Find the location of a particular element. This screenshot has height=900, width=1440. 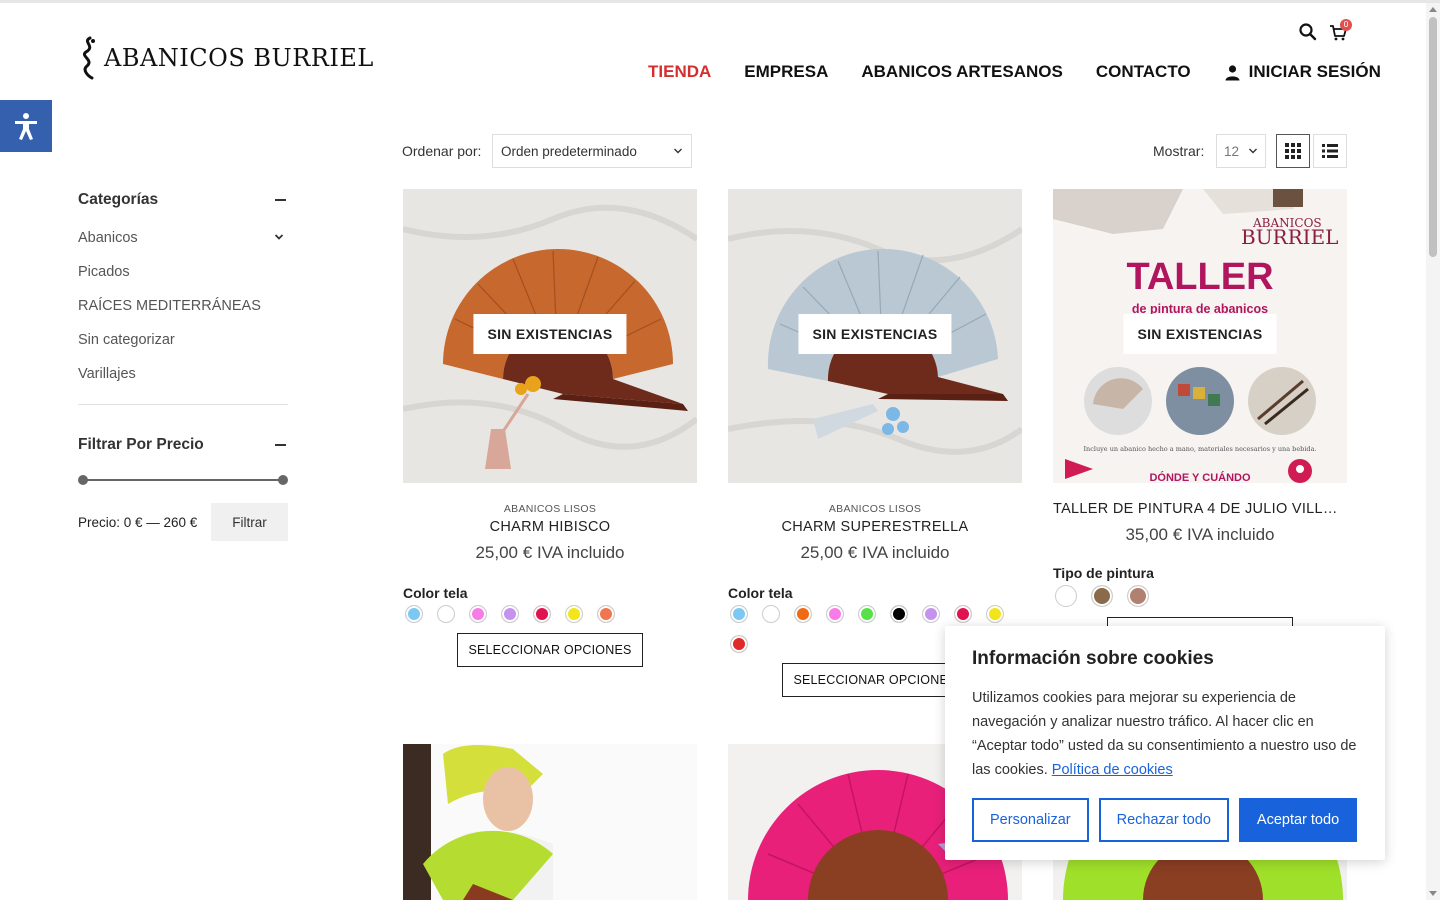

category-picados: Picados is located at coordinates (183, 281).